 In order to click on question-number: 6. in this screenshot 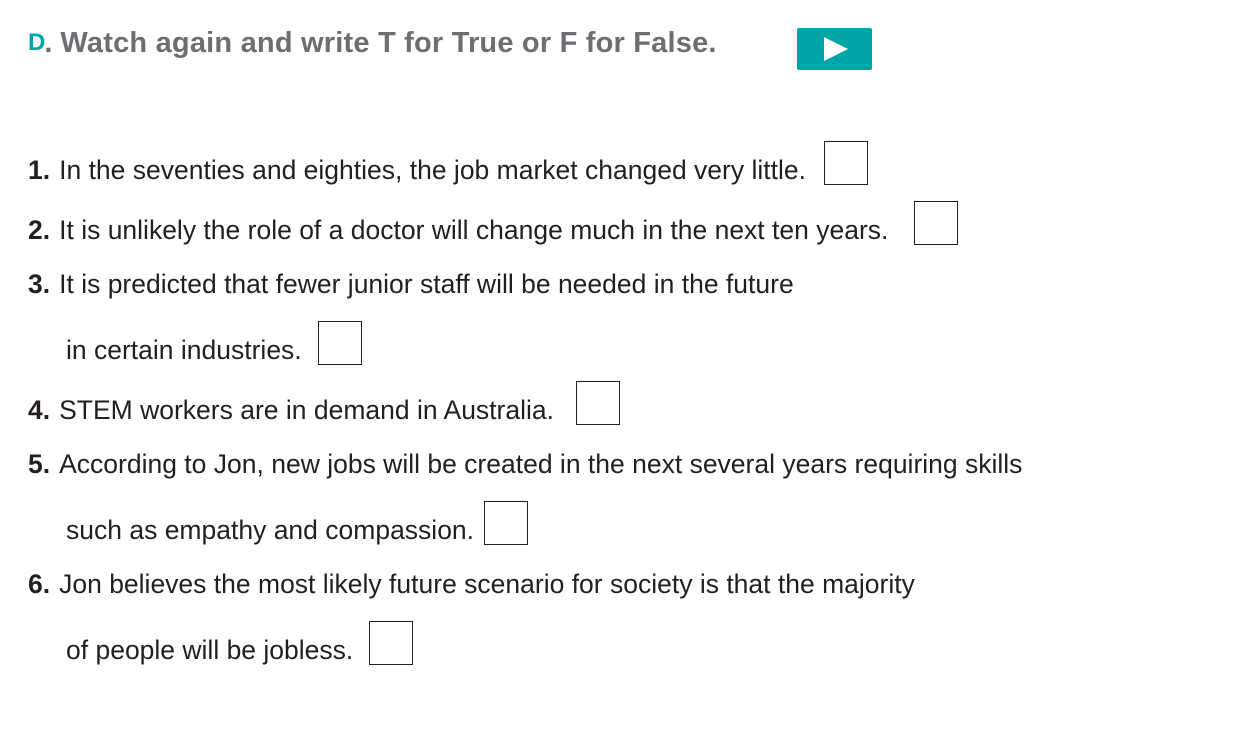, I will do `click(39, 584)`.